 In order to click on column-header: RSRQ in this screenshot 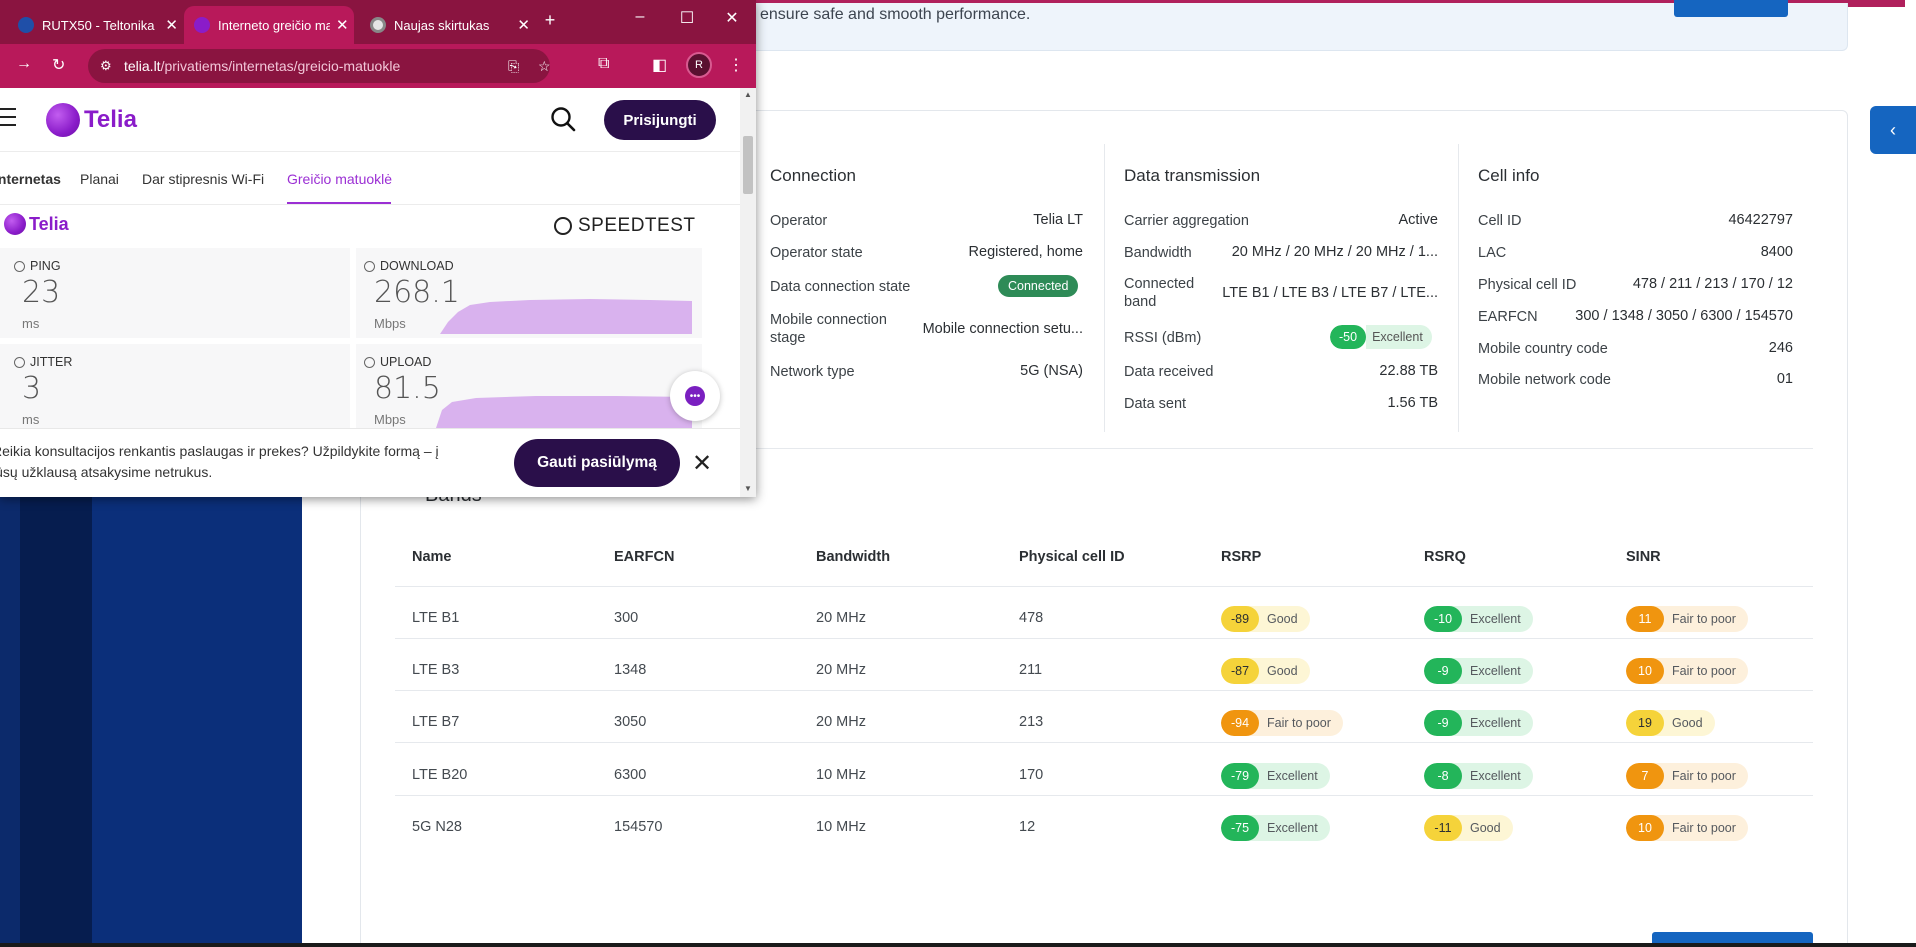, I will do `click(1445, 557)`.